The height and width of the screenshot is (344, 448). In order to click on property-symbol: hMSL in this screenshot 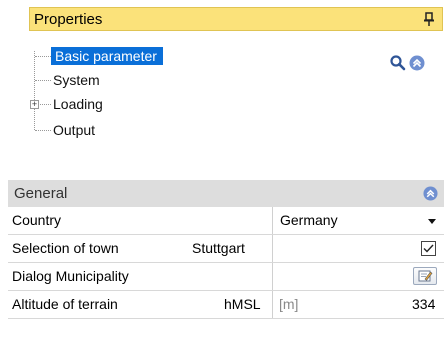, I will do `click(242, 304)`.